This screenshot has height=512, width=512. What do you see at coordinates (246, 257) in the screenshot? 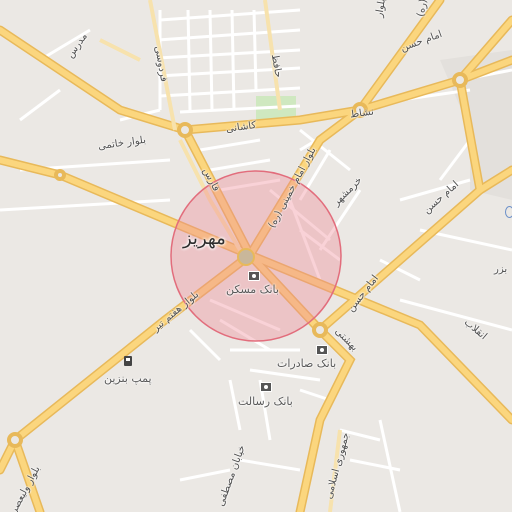
I see `center-marker` at bounding box center [246, 257].